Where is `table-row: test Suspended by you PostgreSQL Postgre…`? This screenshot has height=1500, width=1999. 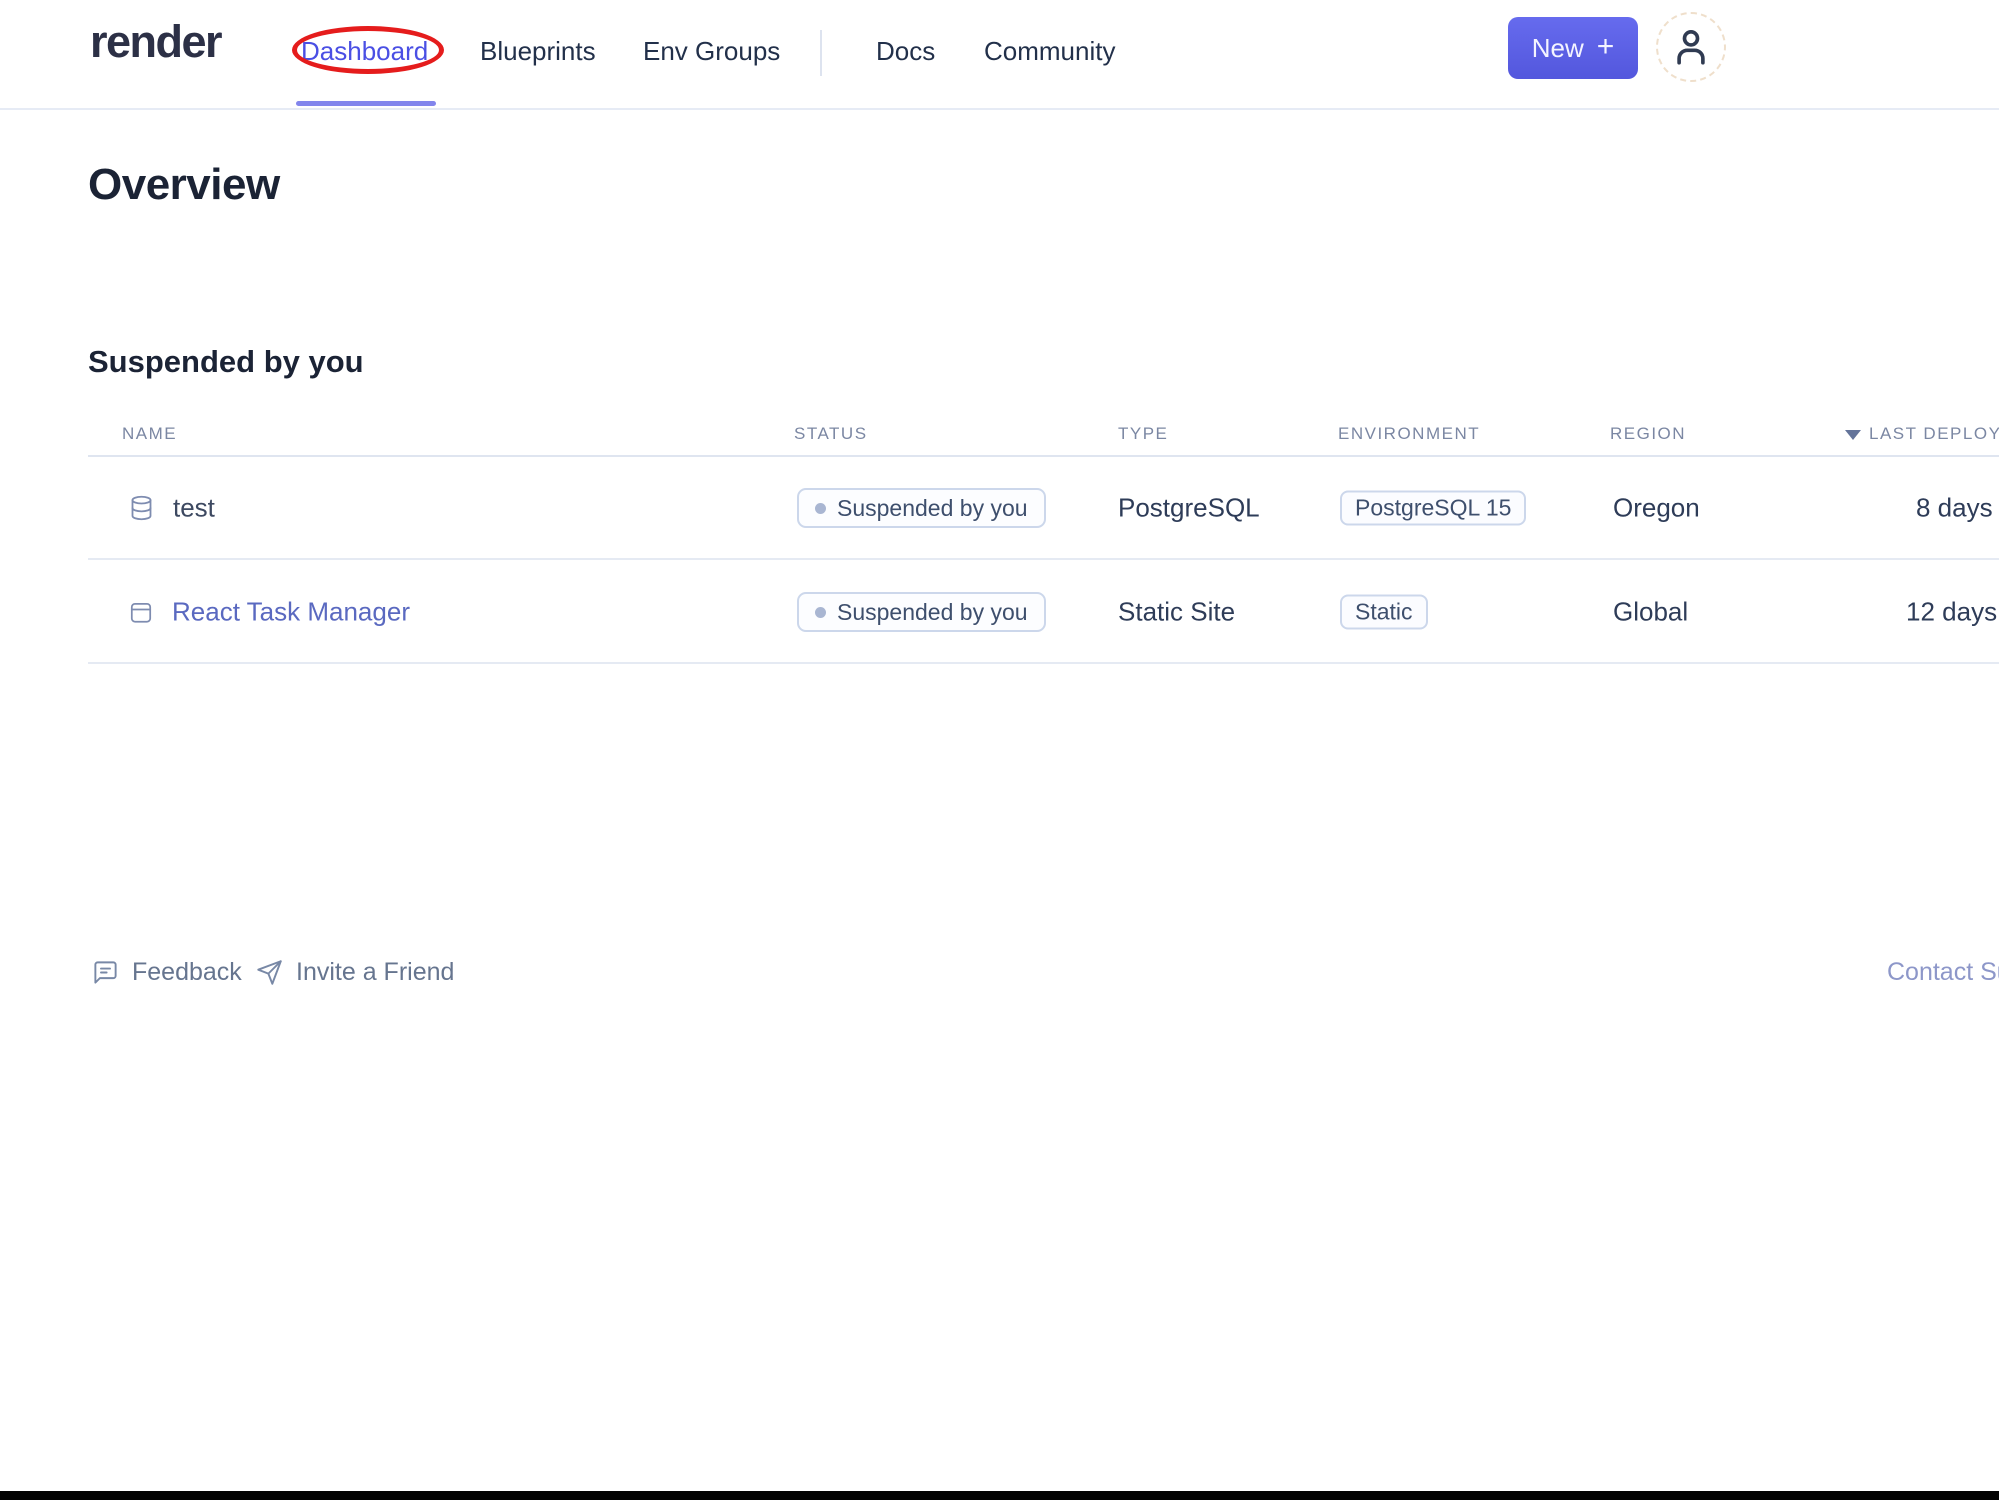
table-row: test Suspended by you PostgreSQL Postgre… is located at coordinates (999, 508).